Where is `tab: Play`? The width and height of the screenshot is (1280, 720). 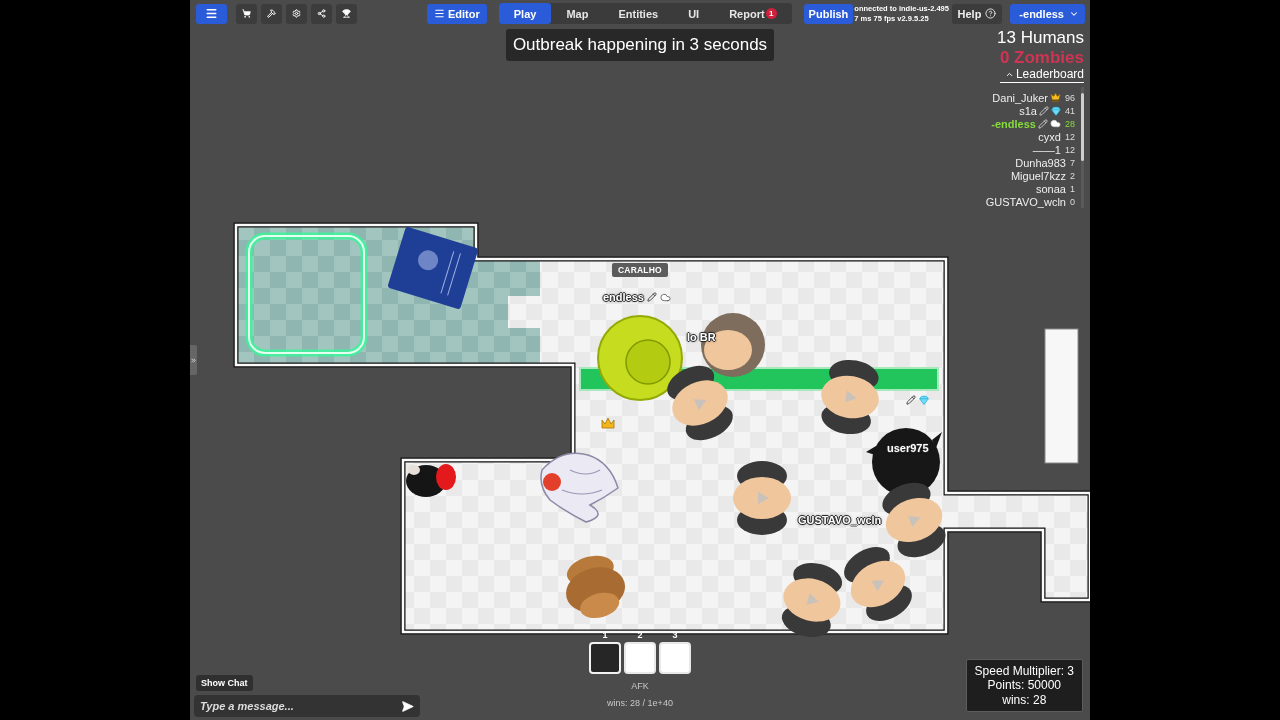
tab: Play is located at coordinates (525, 13).